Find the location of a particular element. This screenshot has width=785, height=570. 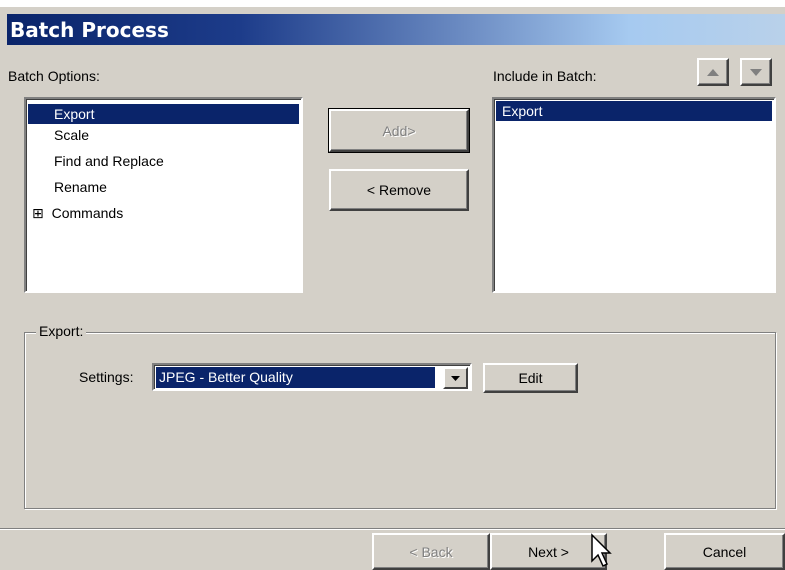

batch-option-commands: ⊞ Commands is located at coordinates (75, 213).